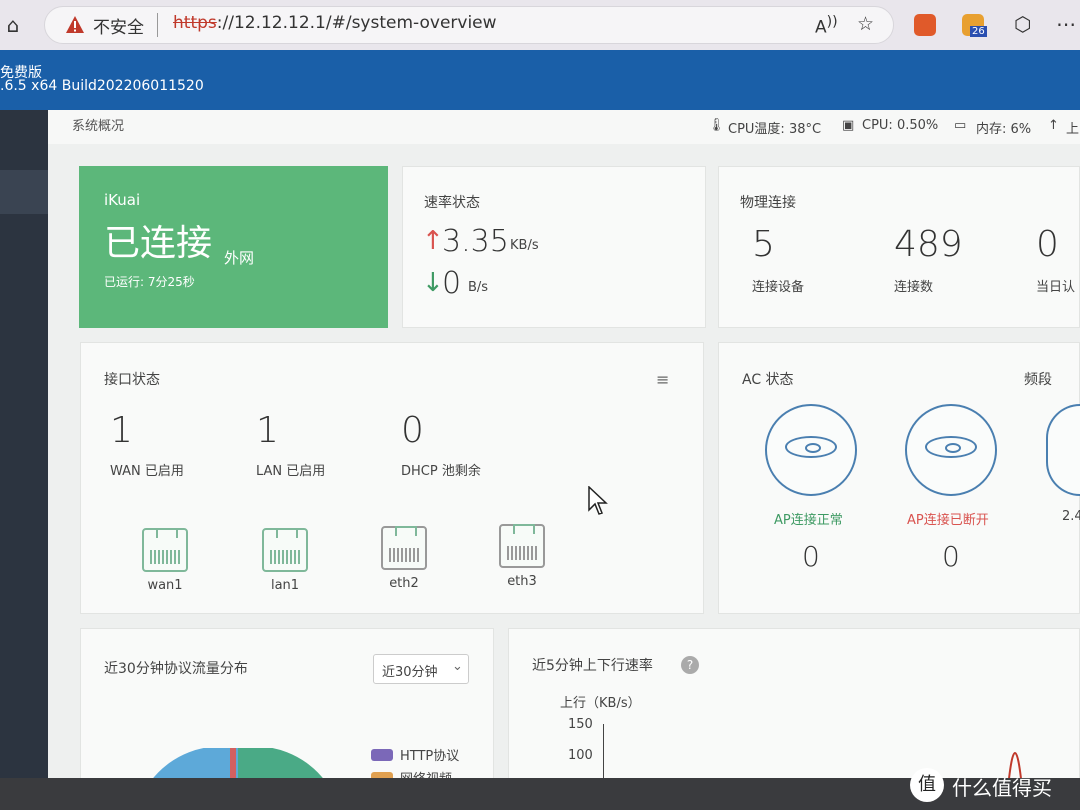 This screenshot has height=810, width=1080. Describe the element at coordinates (149, 282) in the screenshot. I see `uptime-label: 已运行: 7分25秒` at that location.